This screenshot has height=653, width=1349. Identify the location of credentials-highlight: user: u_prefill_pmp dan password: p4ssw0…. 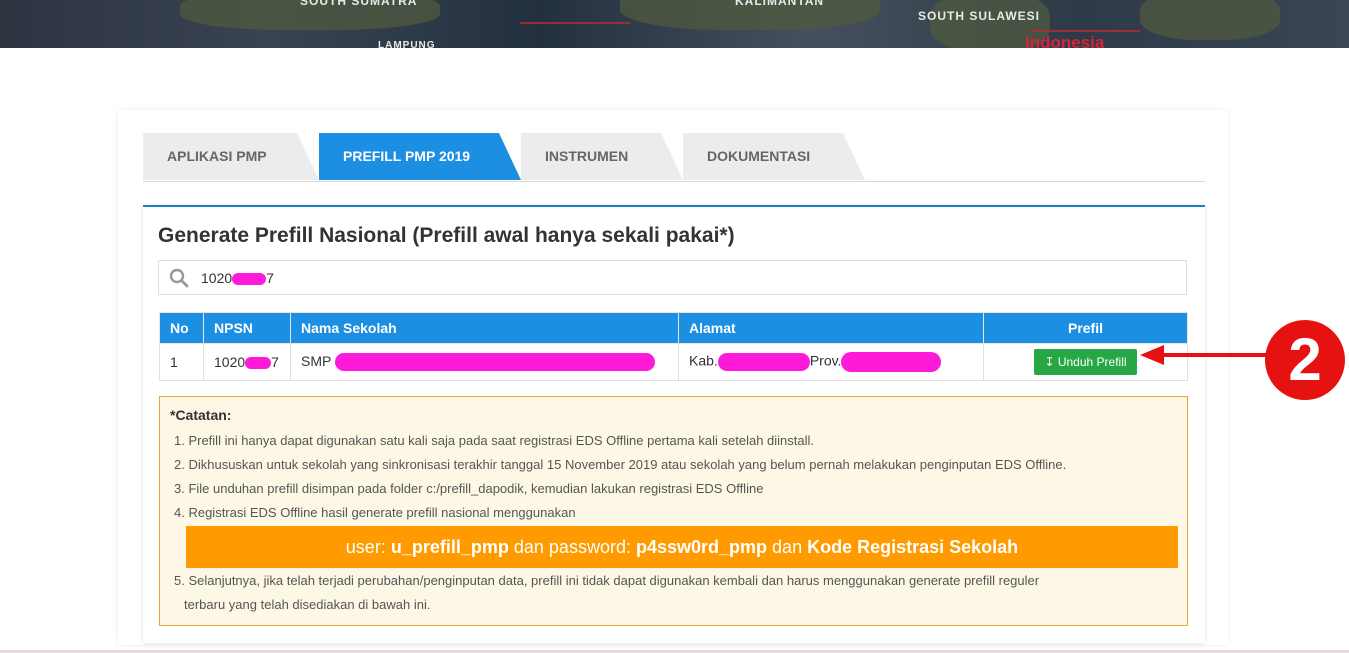
(682, 547).